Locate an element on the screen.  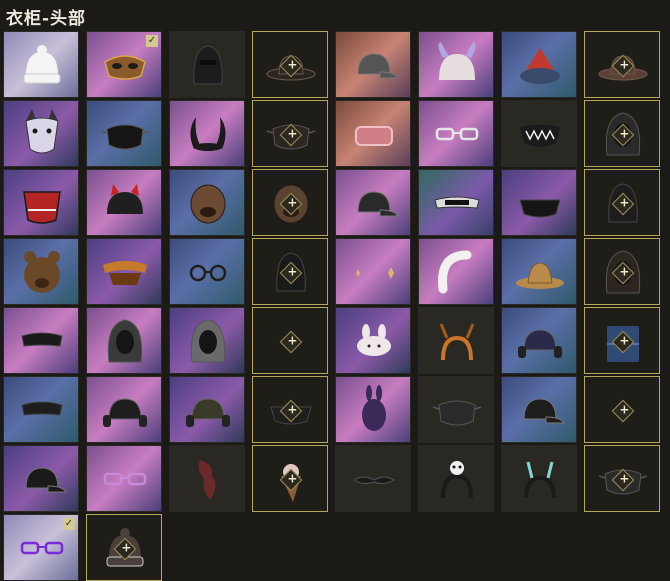
bear-icon is located at coordinates (42, 272).